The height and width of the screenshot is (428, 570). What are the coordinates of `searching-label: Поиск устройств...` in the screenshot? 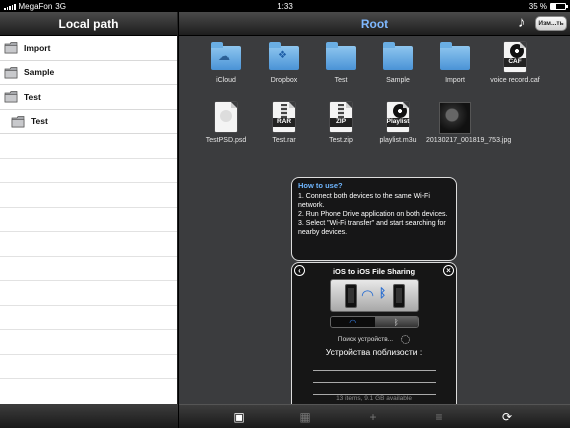 It's located at (365, 340).